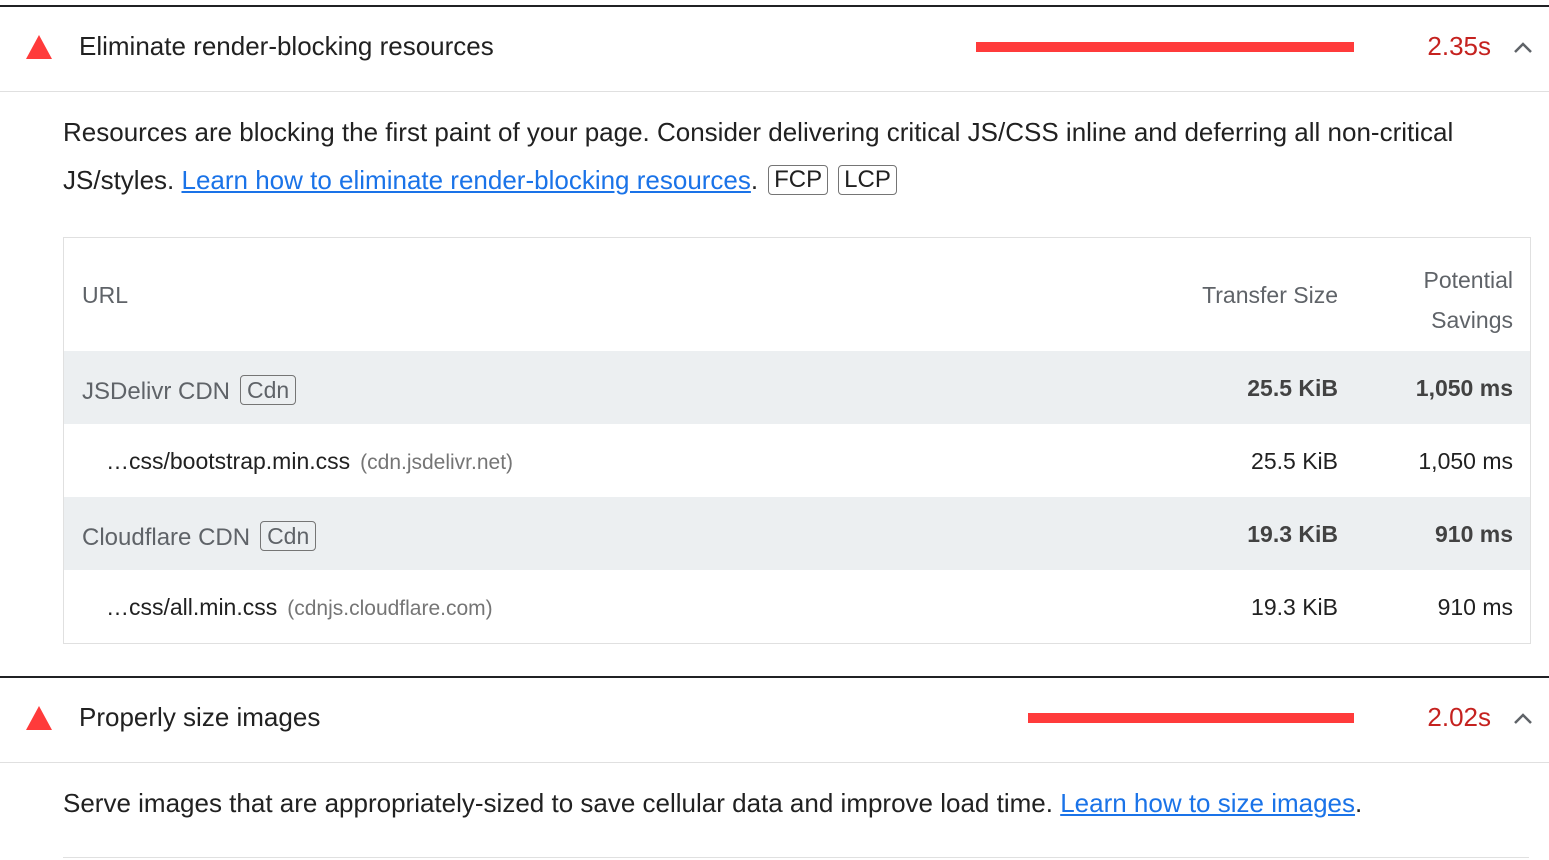 The image size is (1549, 860). I want to click on savings-value: 2.35s, so click(1459, 46).